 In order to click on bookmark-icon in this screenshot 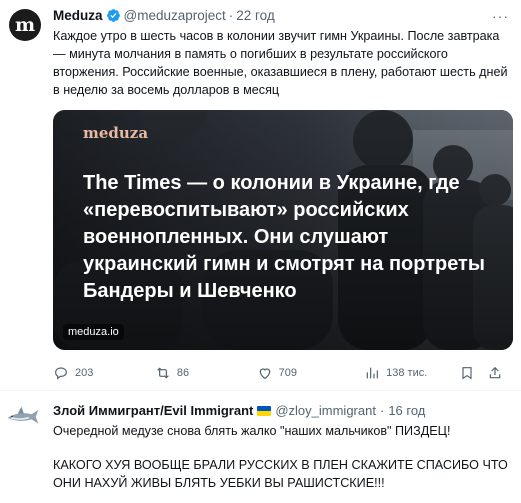, I will do `click(467, 373)`.